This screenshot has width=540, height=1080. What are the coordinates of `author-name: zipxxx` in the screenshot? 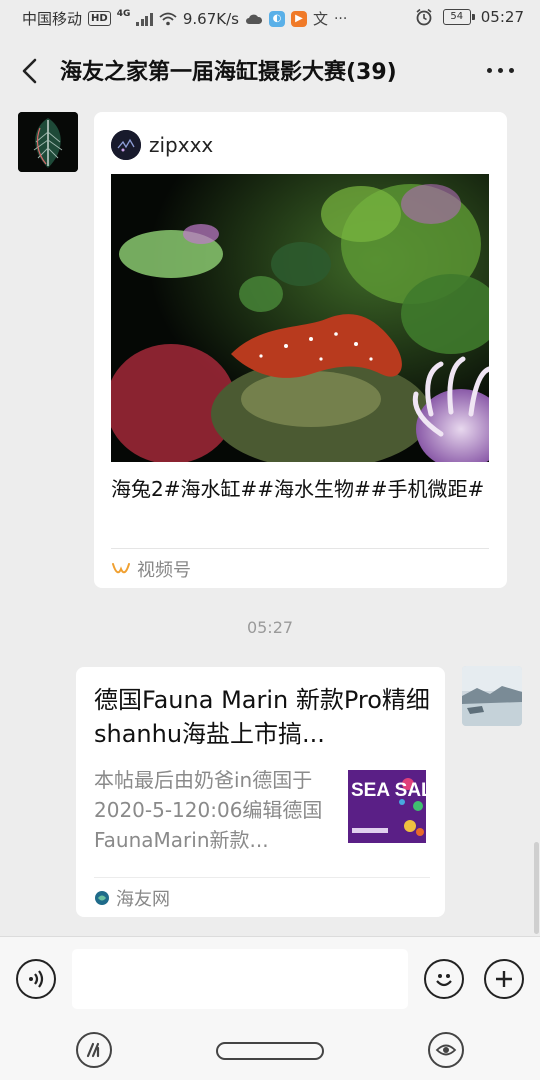 It's located at (181, 145).